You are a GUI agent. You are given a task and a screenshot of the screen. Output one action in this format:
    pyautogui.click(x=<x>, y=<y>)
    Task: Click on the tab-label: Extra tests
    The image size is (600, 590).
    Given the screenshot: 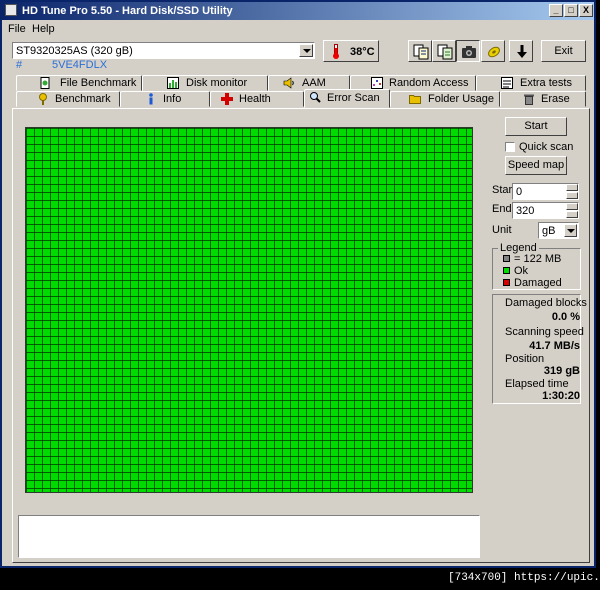 What is the action you would take?
    pyautogui.click(x=546, y=83)
    